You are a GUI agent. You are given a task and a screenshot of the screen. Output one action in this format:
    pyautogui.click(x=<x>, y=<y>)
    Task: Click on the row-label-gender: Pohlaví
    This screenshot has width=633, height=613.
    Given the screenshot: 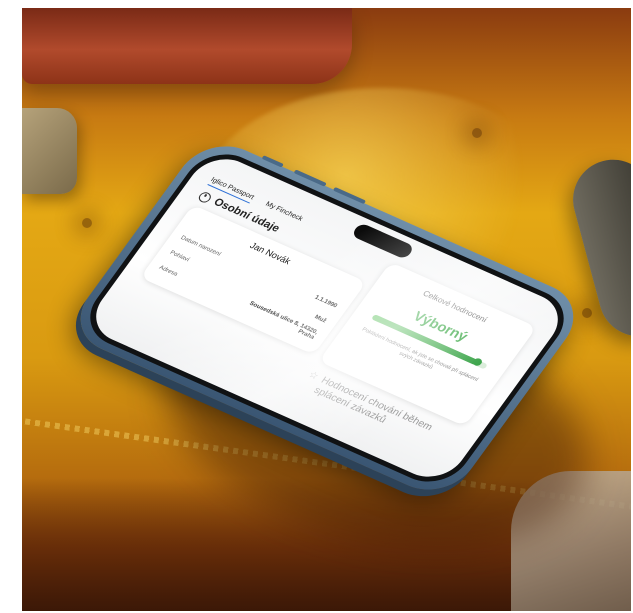 What is the action you would take?
    pyautogui.click(x=179, y=257)
    